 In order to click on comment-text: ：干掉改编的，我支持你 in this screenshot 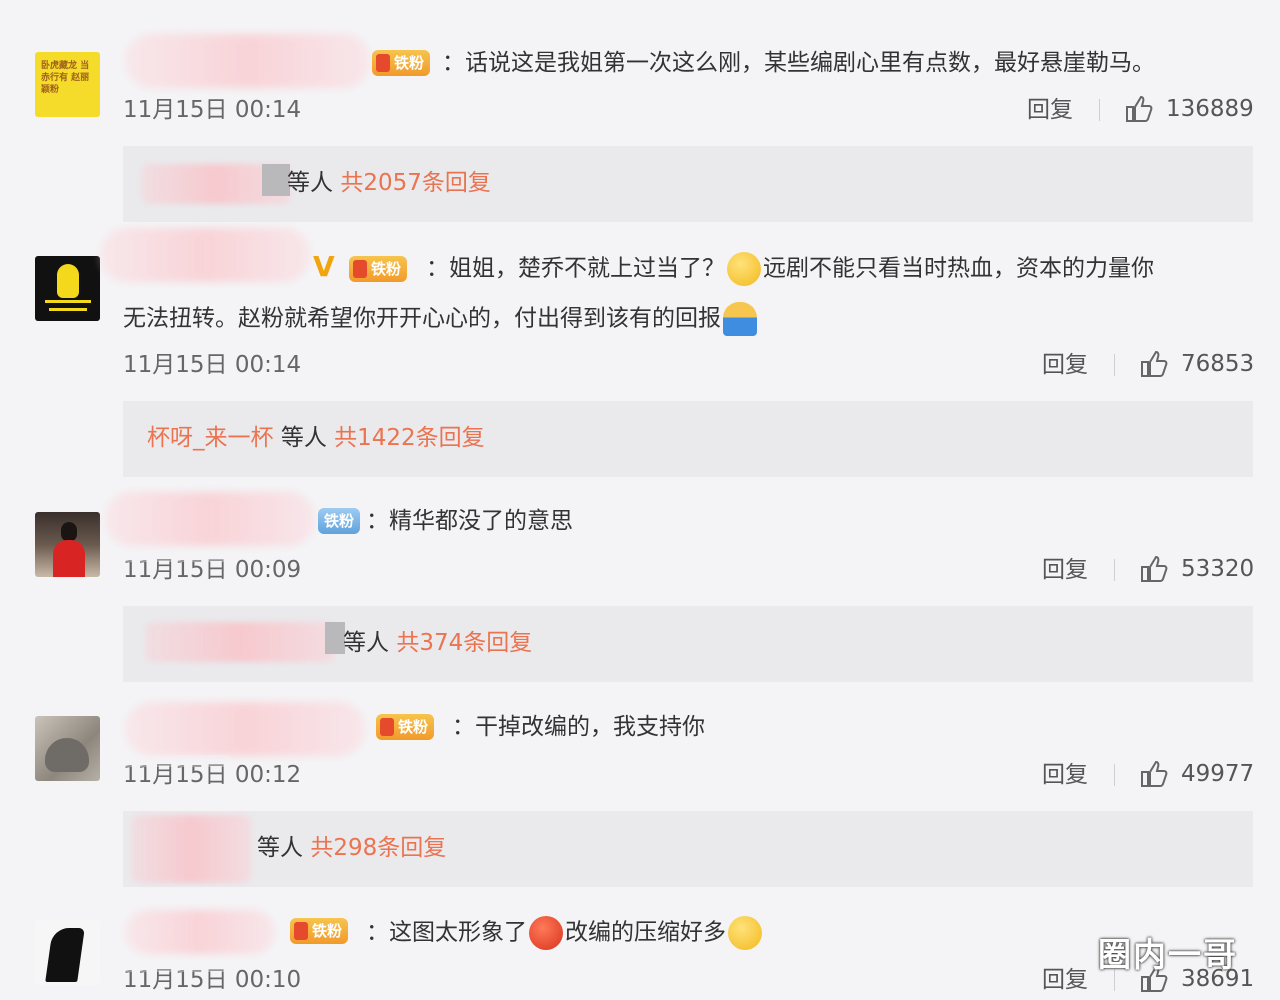, I will do `click(578, 727)`.